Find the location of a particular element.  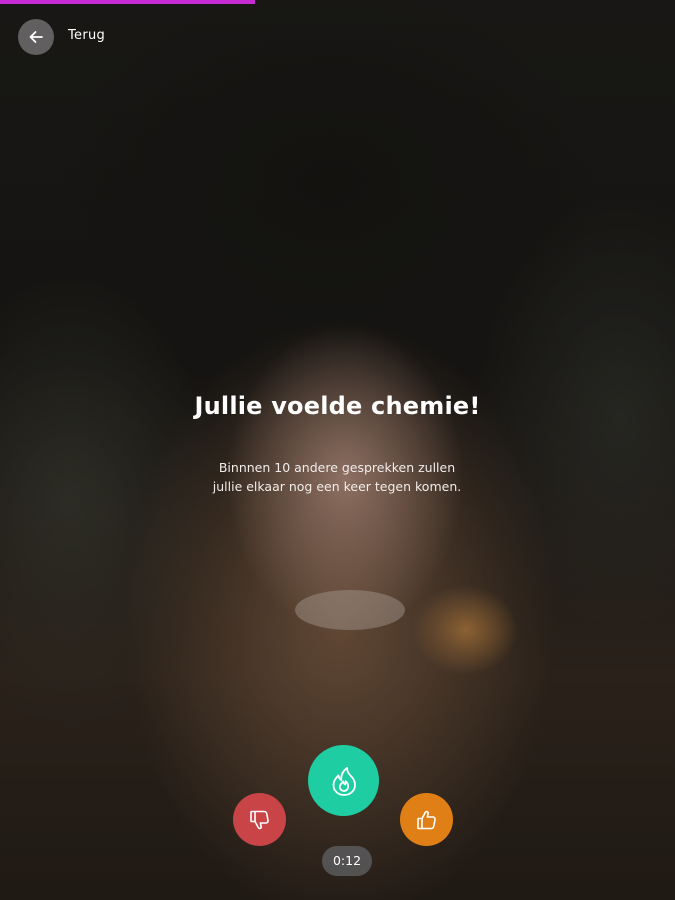

match-title: Jullie voelde chemie! is located at coordinates (337, 406).